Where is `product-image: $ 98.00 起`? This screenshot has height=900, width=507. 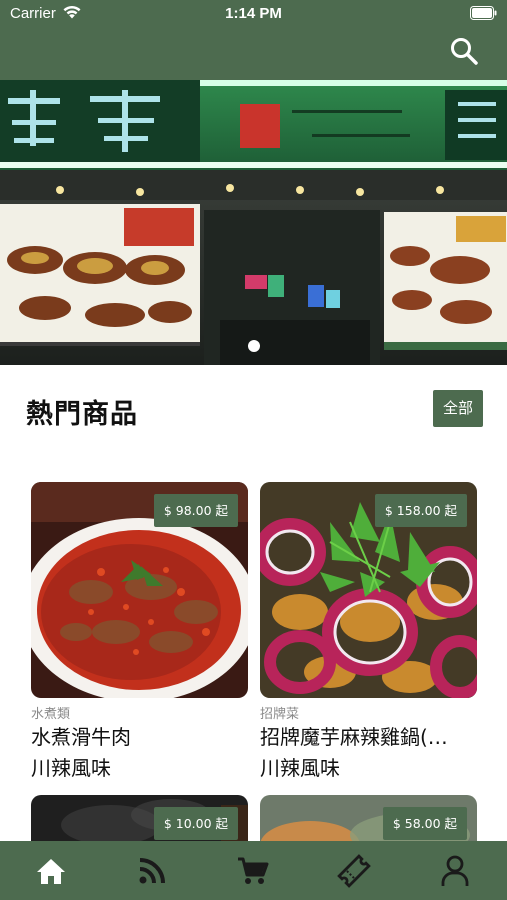 product-image: $ 98.00 起 is located at coordinates (139, 590).